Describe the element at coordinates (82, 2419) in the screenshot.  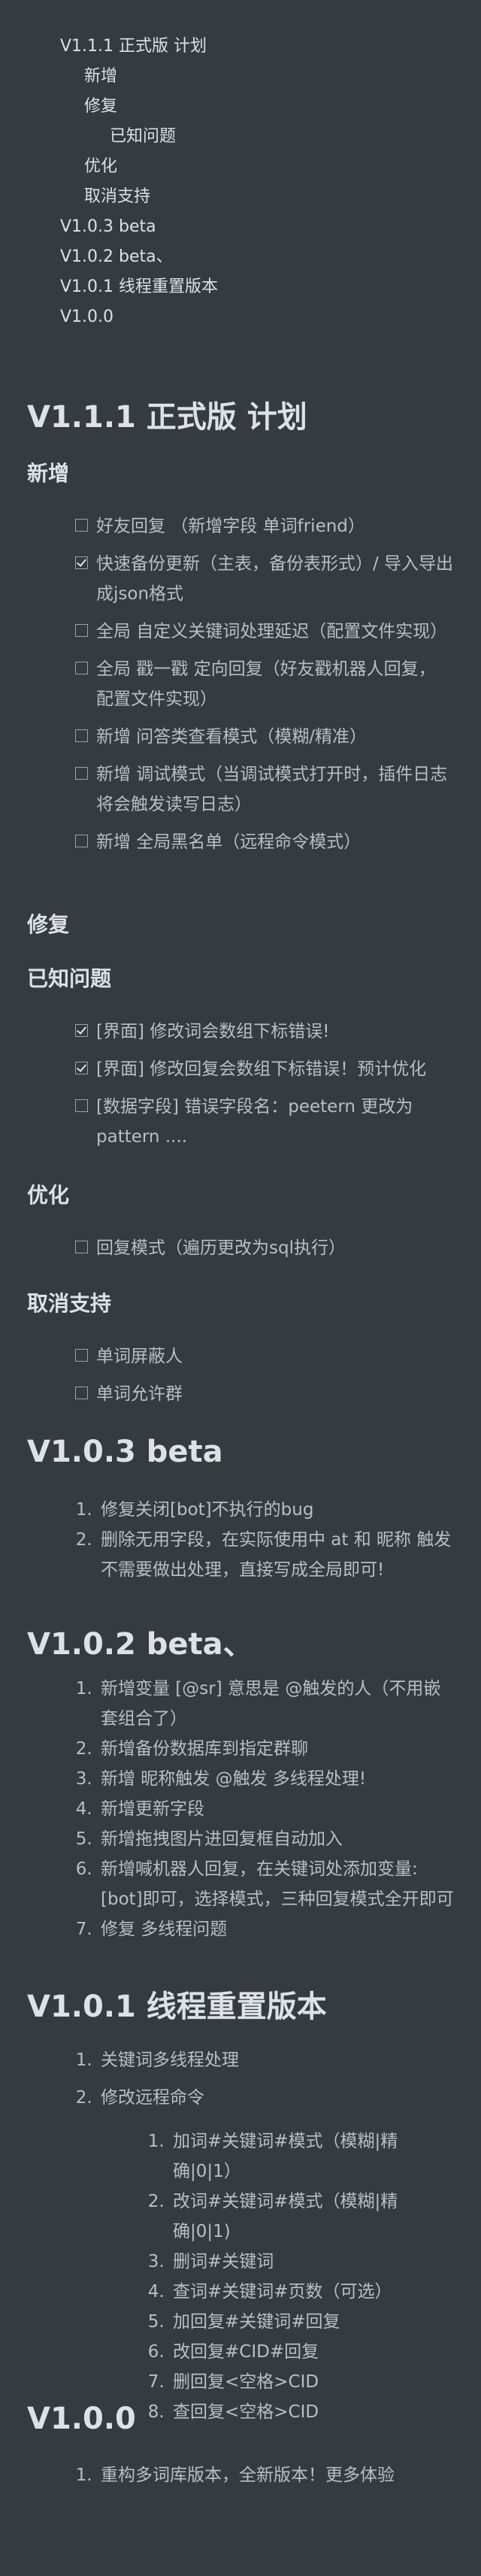
I see `heading-v100: V1.0.0` at that location.